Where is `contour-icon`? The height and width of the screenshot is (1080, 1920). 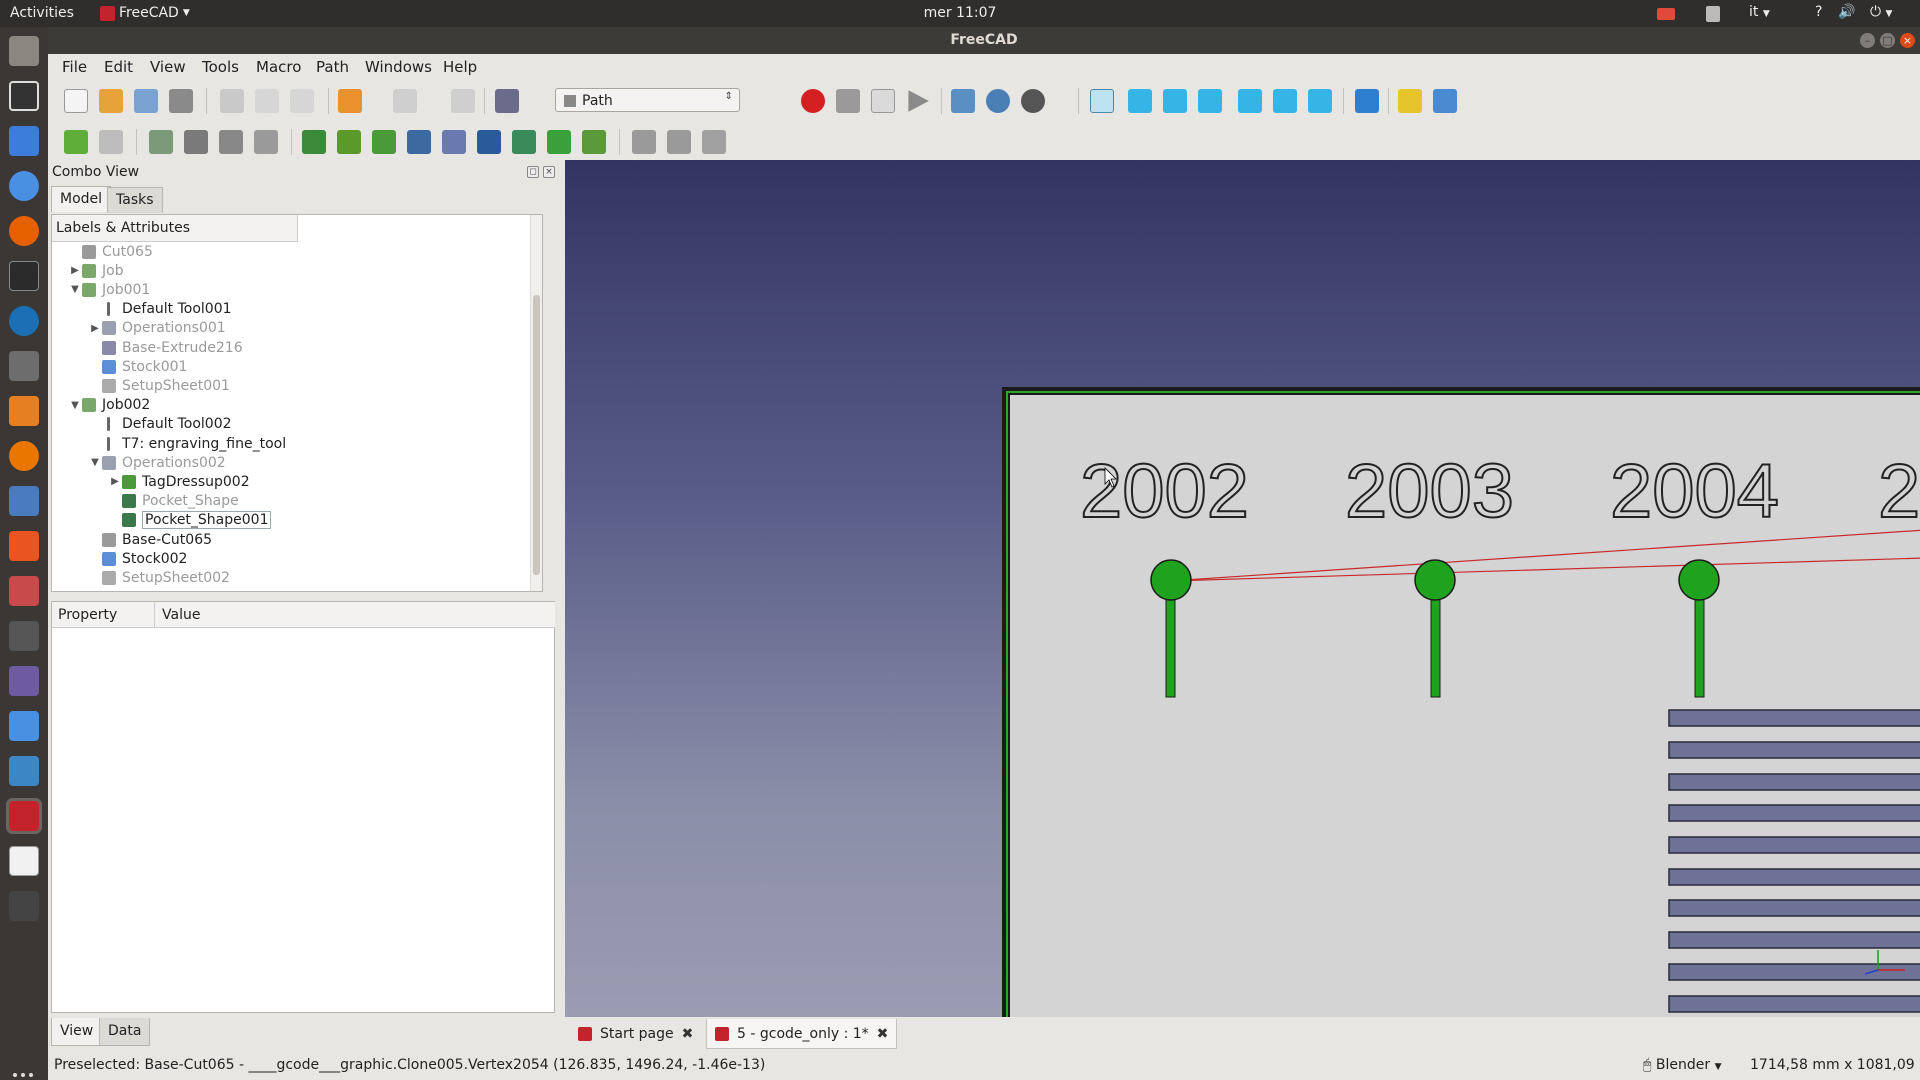
contour-icon is located at coordinates (314, 142).